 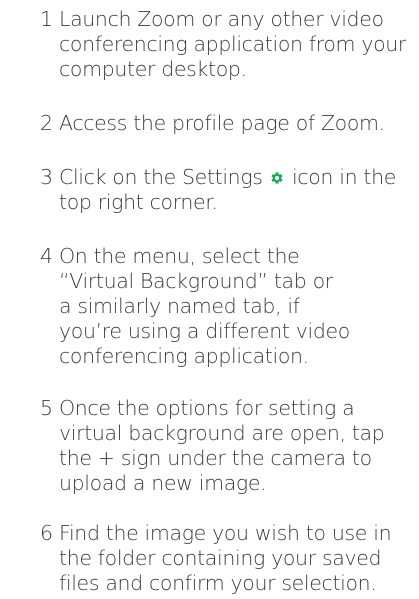 I want to click on step-line: the + sign under the camera to, so click(x=215, y=458).